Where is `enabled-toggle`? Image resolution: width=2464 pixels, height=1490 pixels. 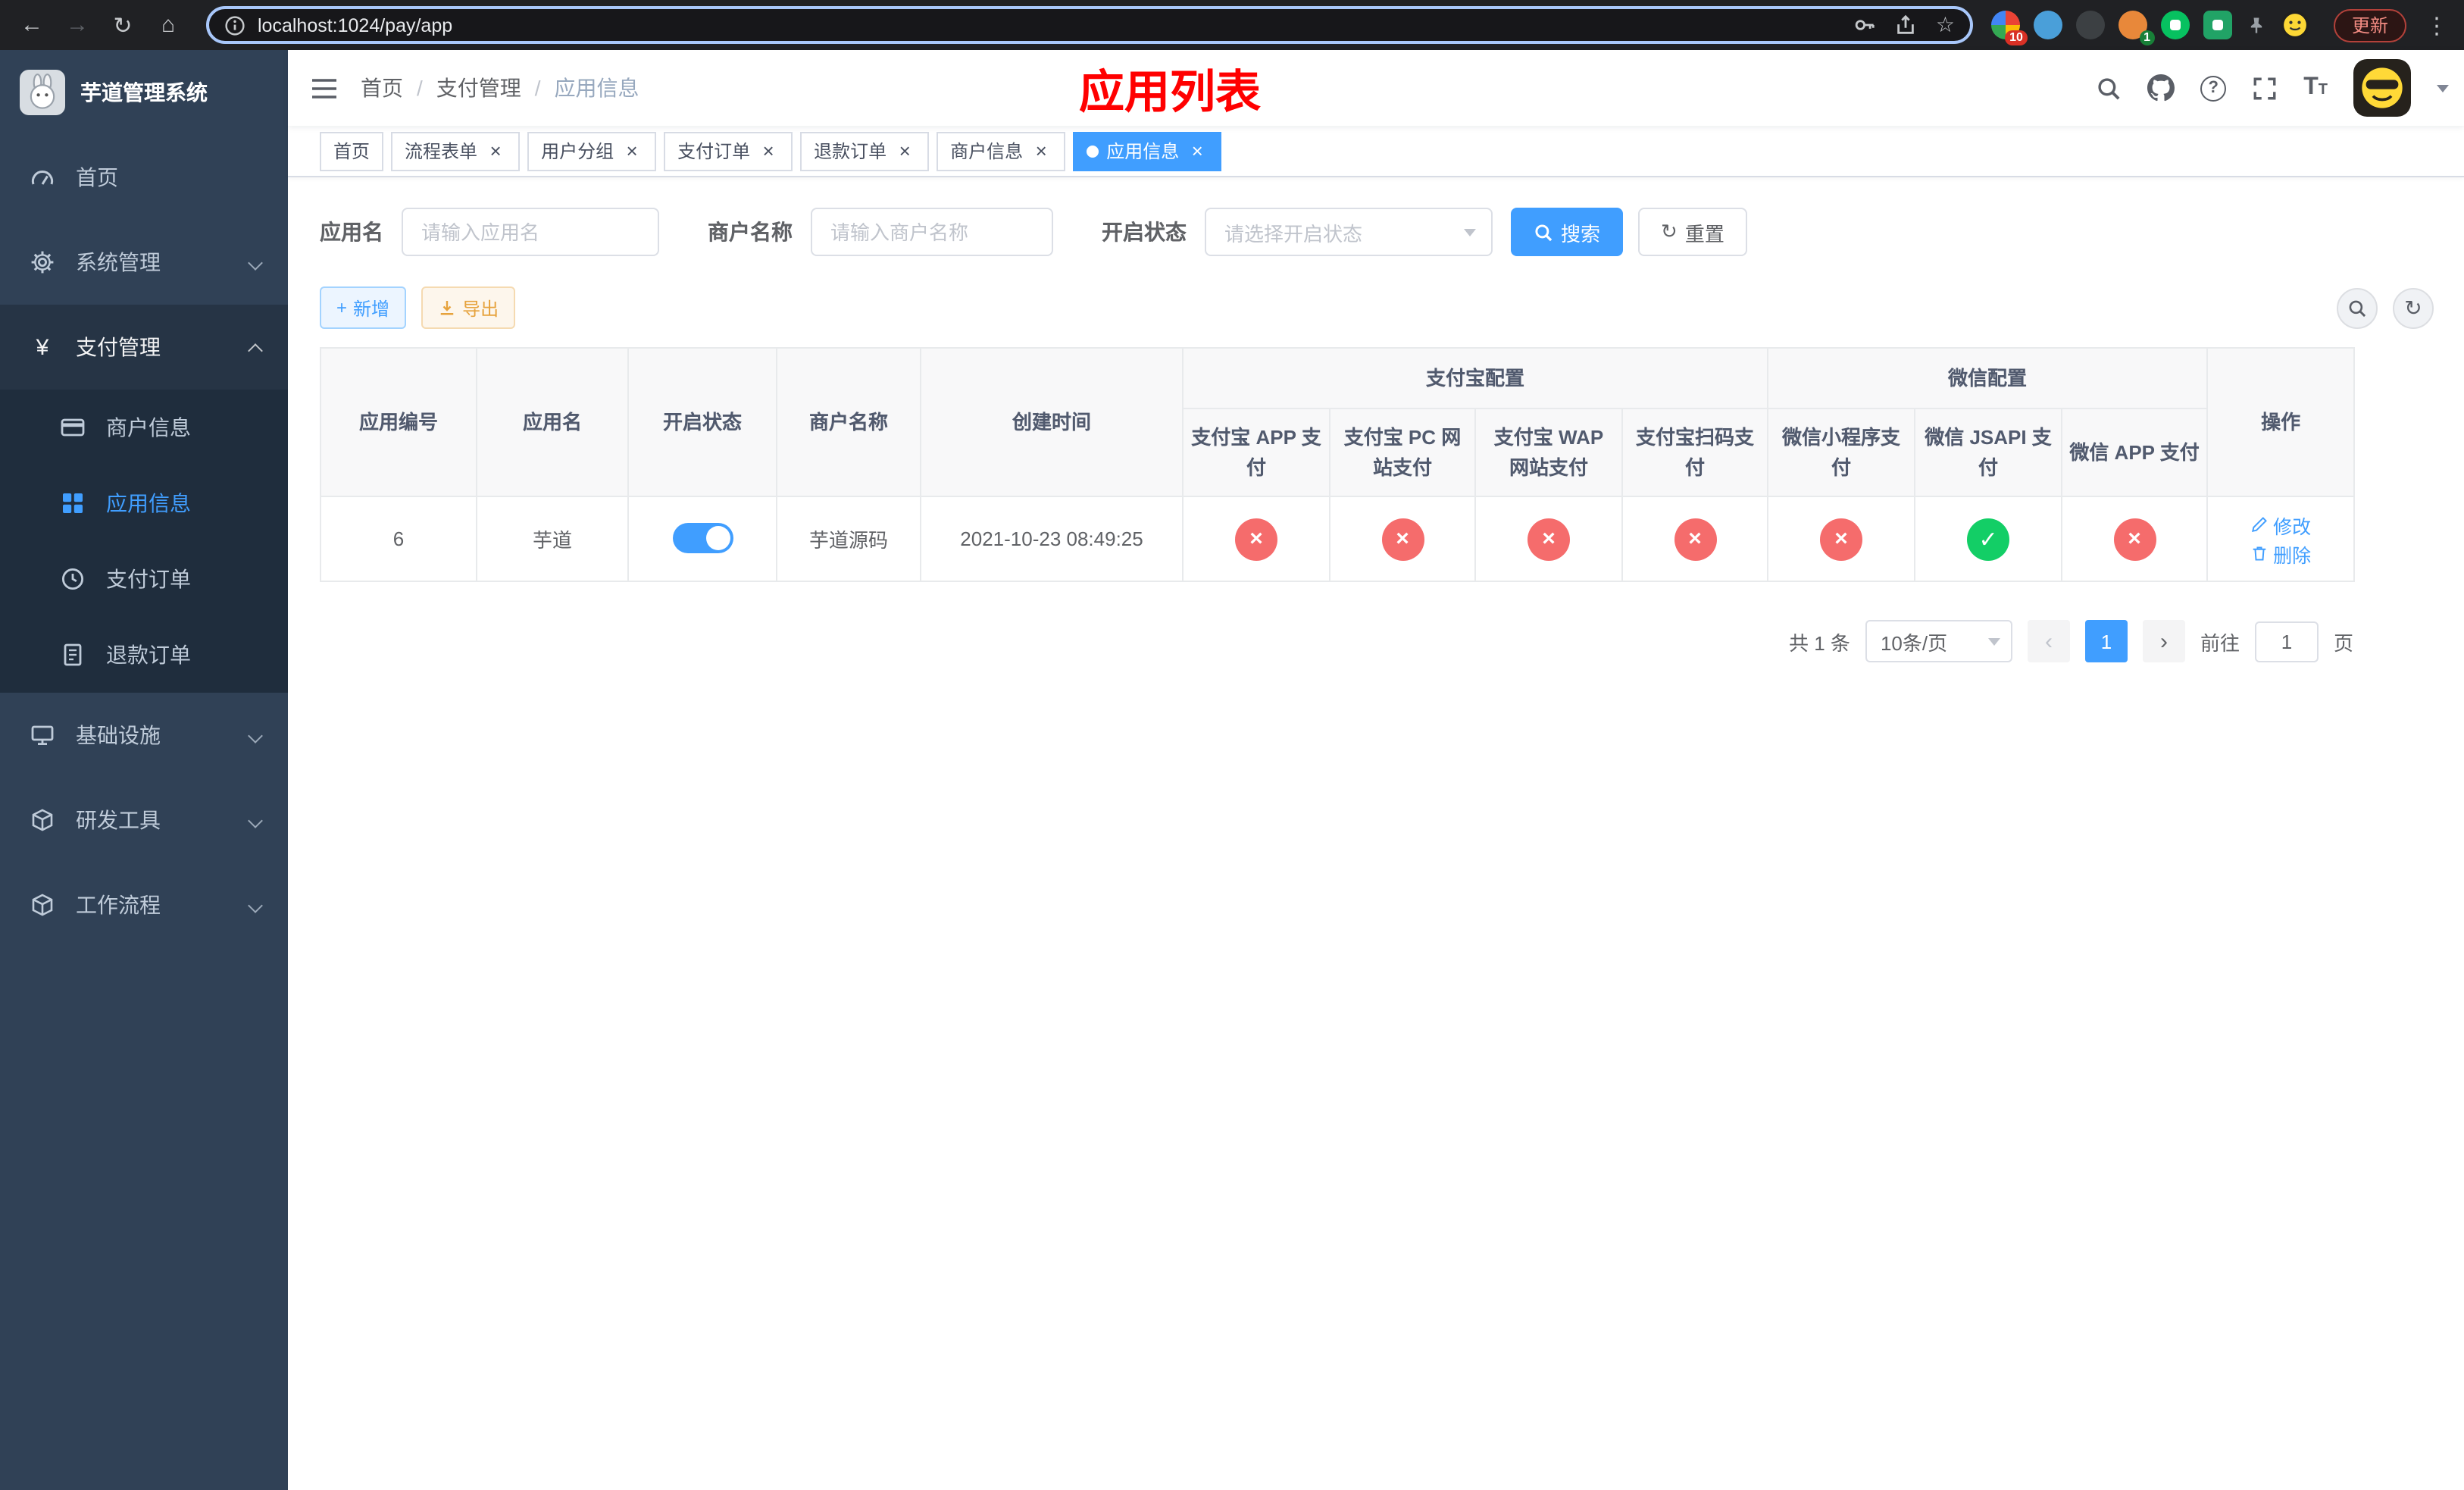 enabled-toggle is located at coordinates (702, 538).